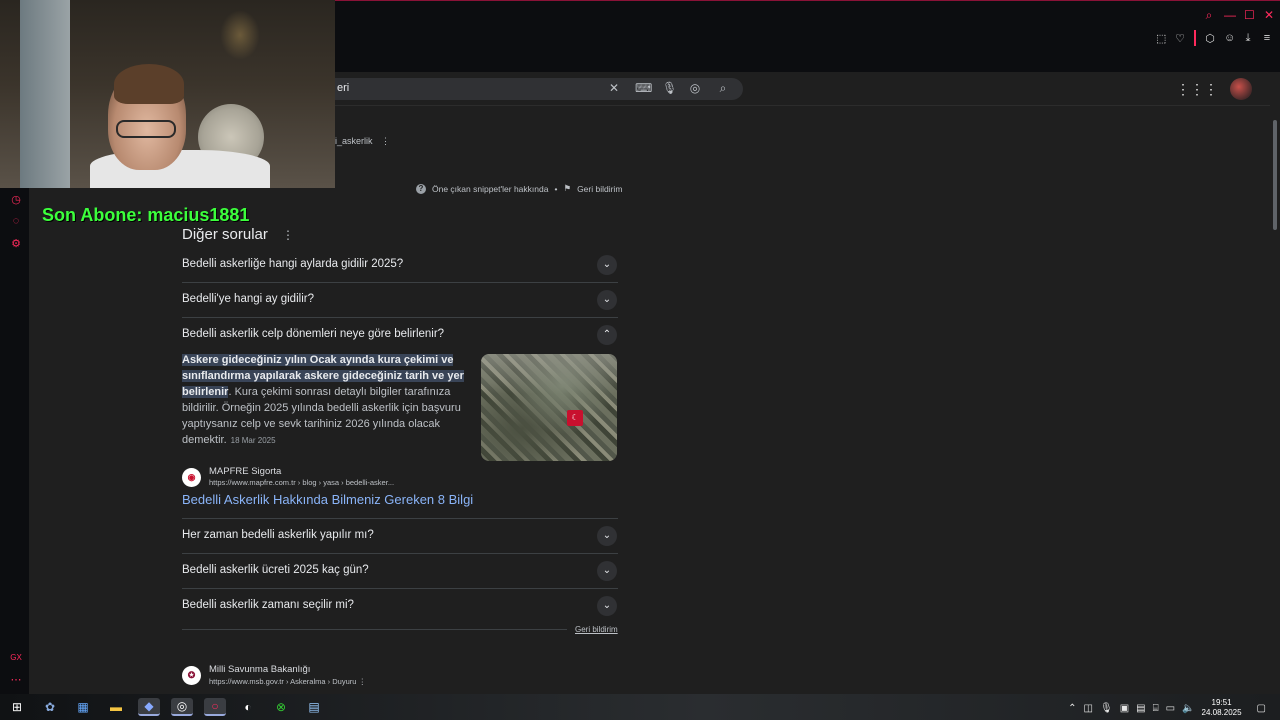 The width and height of the screenshot is (1280, 720). I want to click on steam-icon: ◎, so click(182, 707).